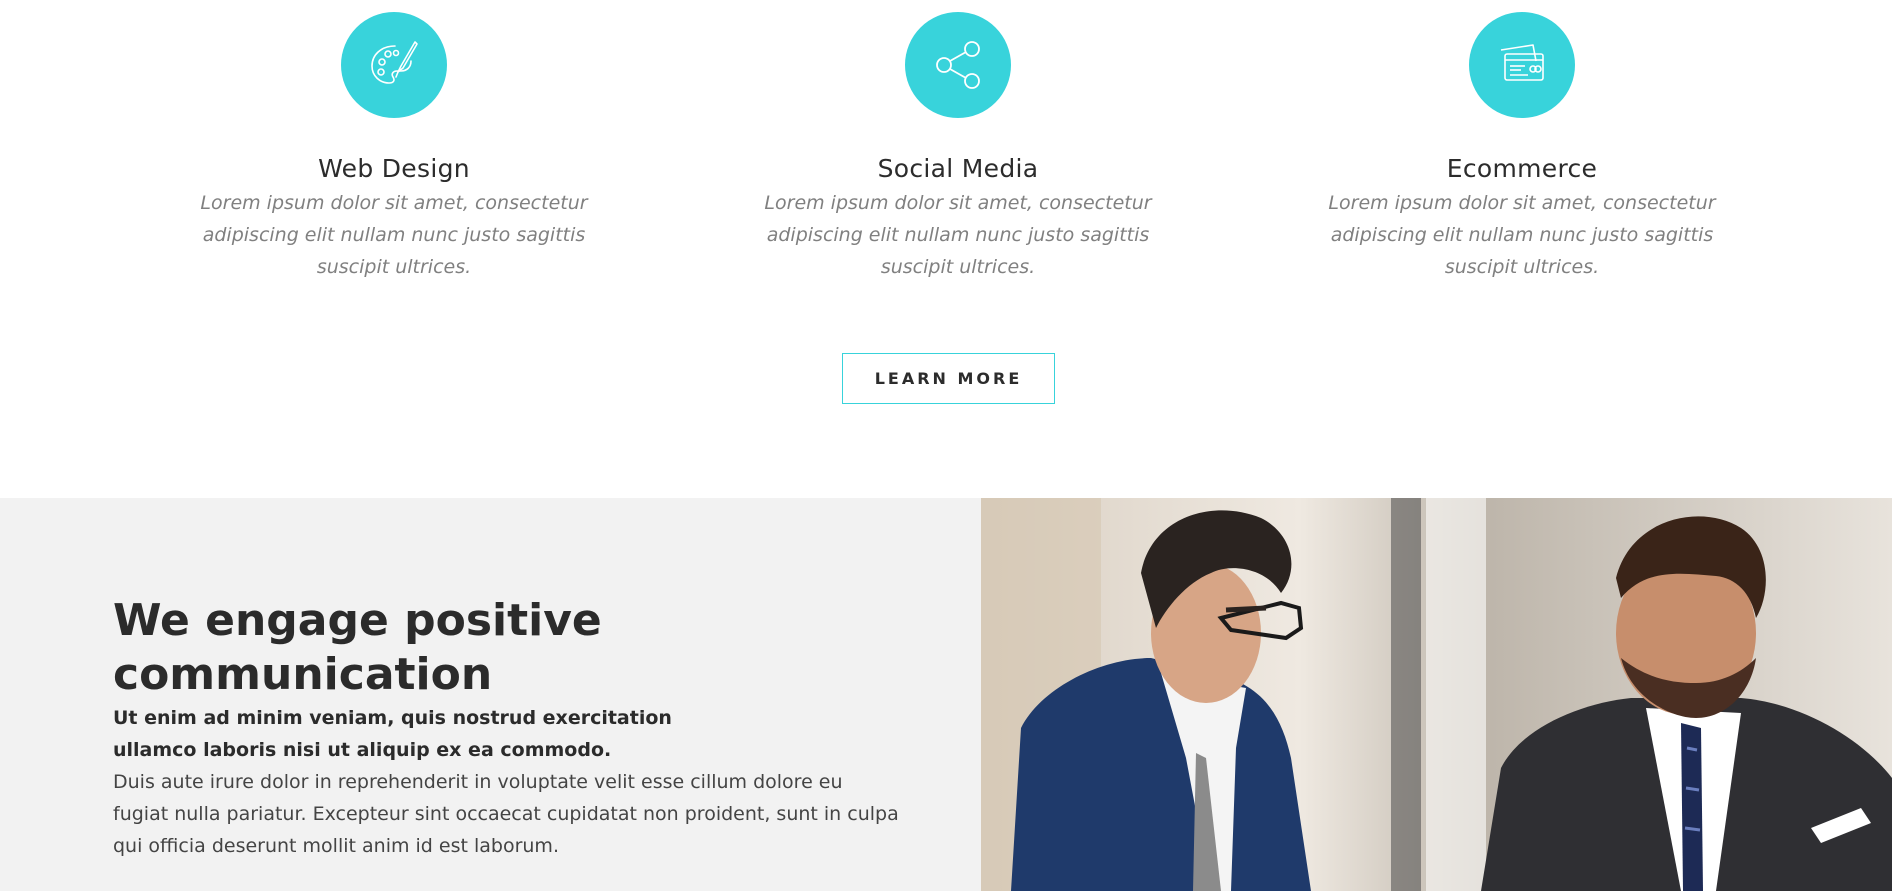 This screenshot has height=891, width=1892. Describe the element at coordinates (1522, 168) in the screenshot. I see `service-title: Ecommerce` at that location.